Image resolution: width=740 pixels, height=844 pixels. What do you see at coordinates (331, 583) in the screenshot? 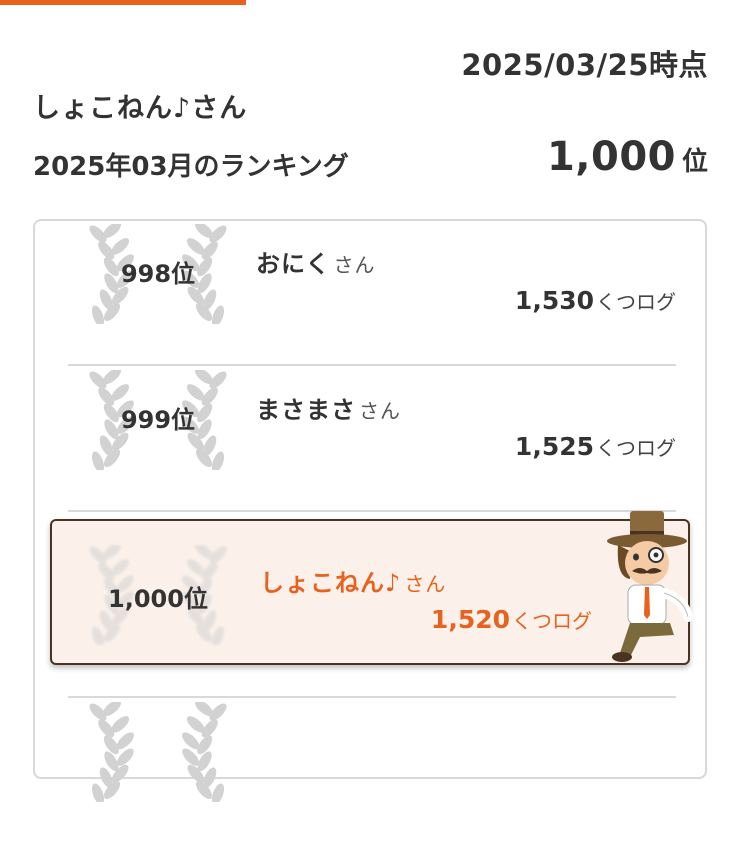
I see `name-text: しょこねん♪` at bounding box center [331, 583].